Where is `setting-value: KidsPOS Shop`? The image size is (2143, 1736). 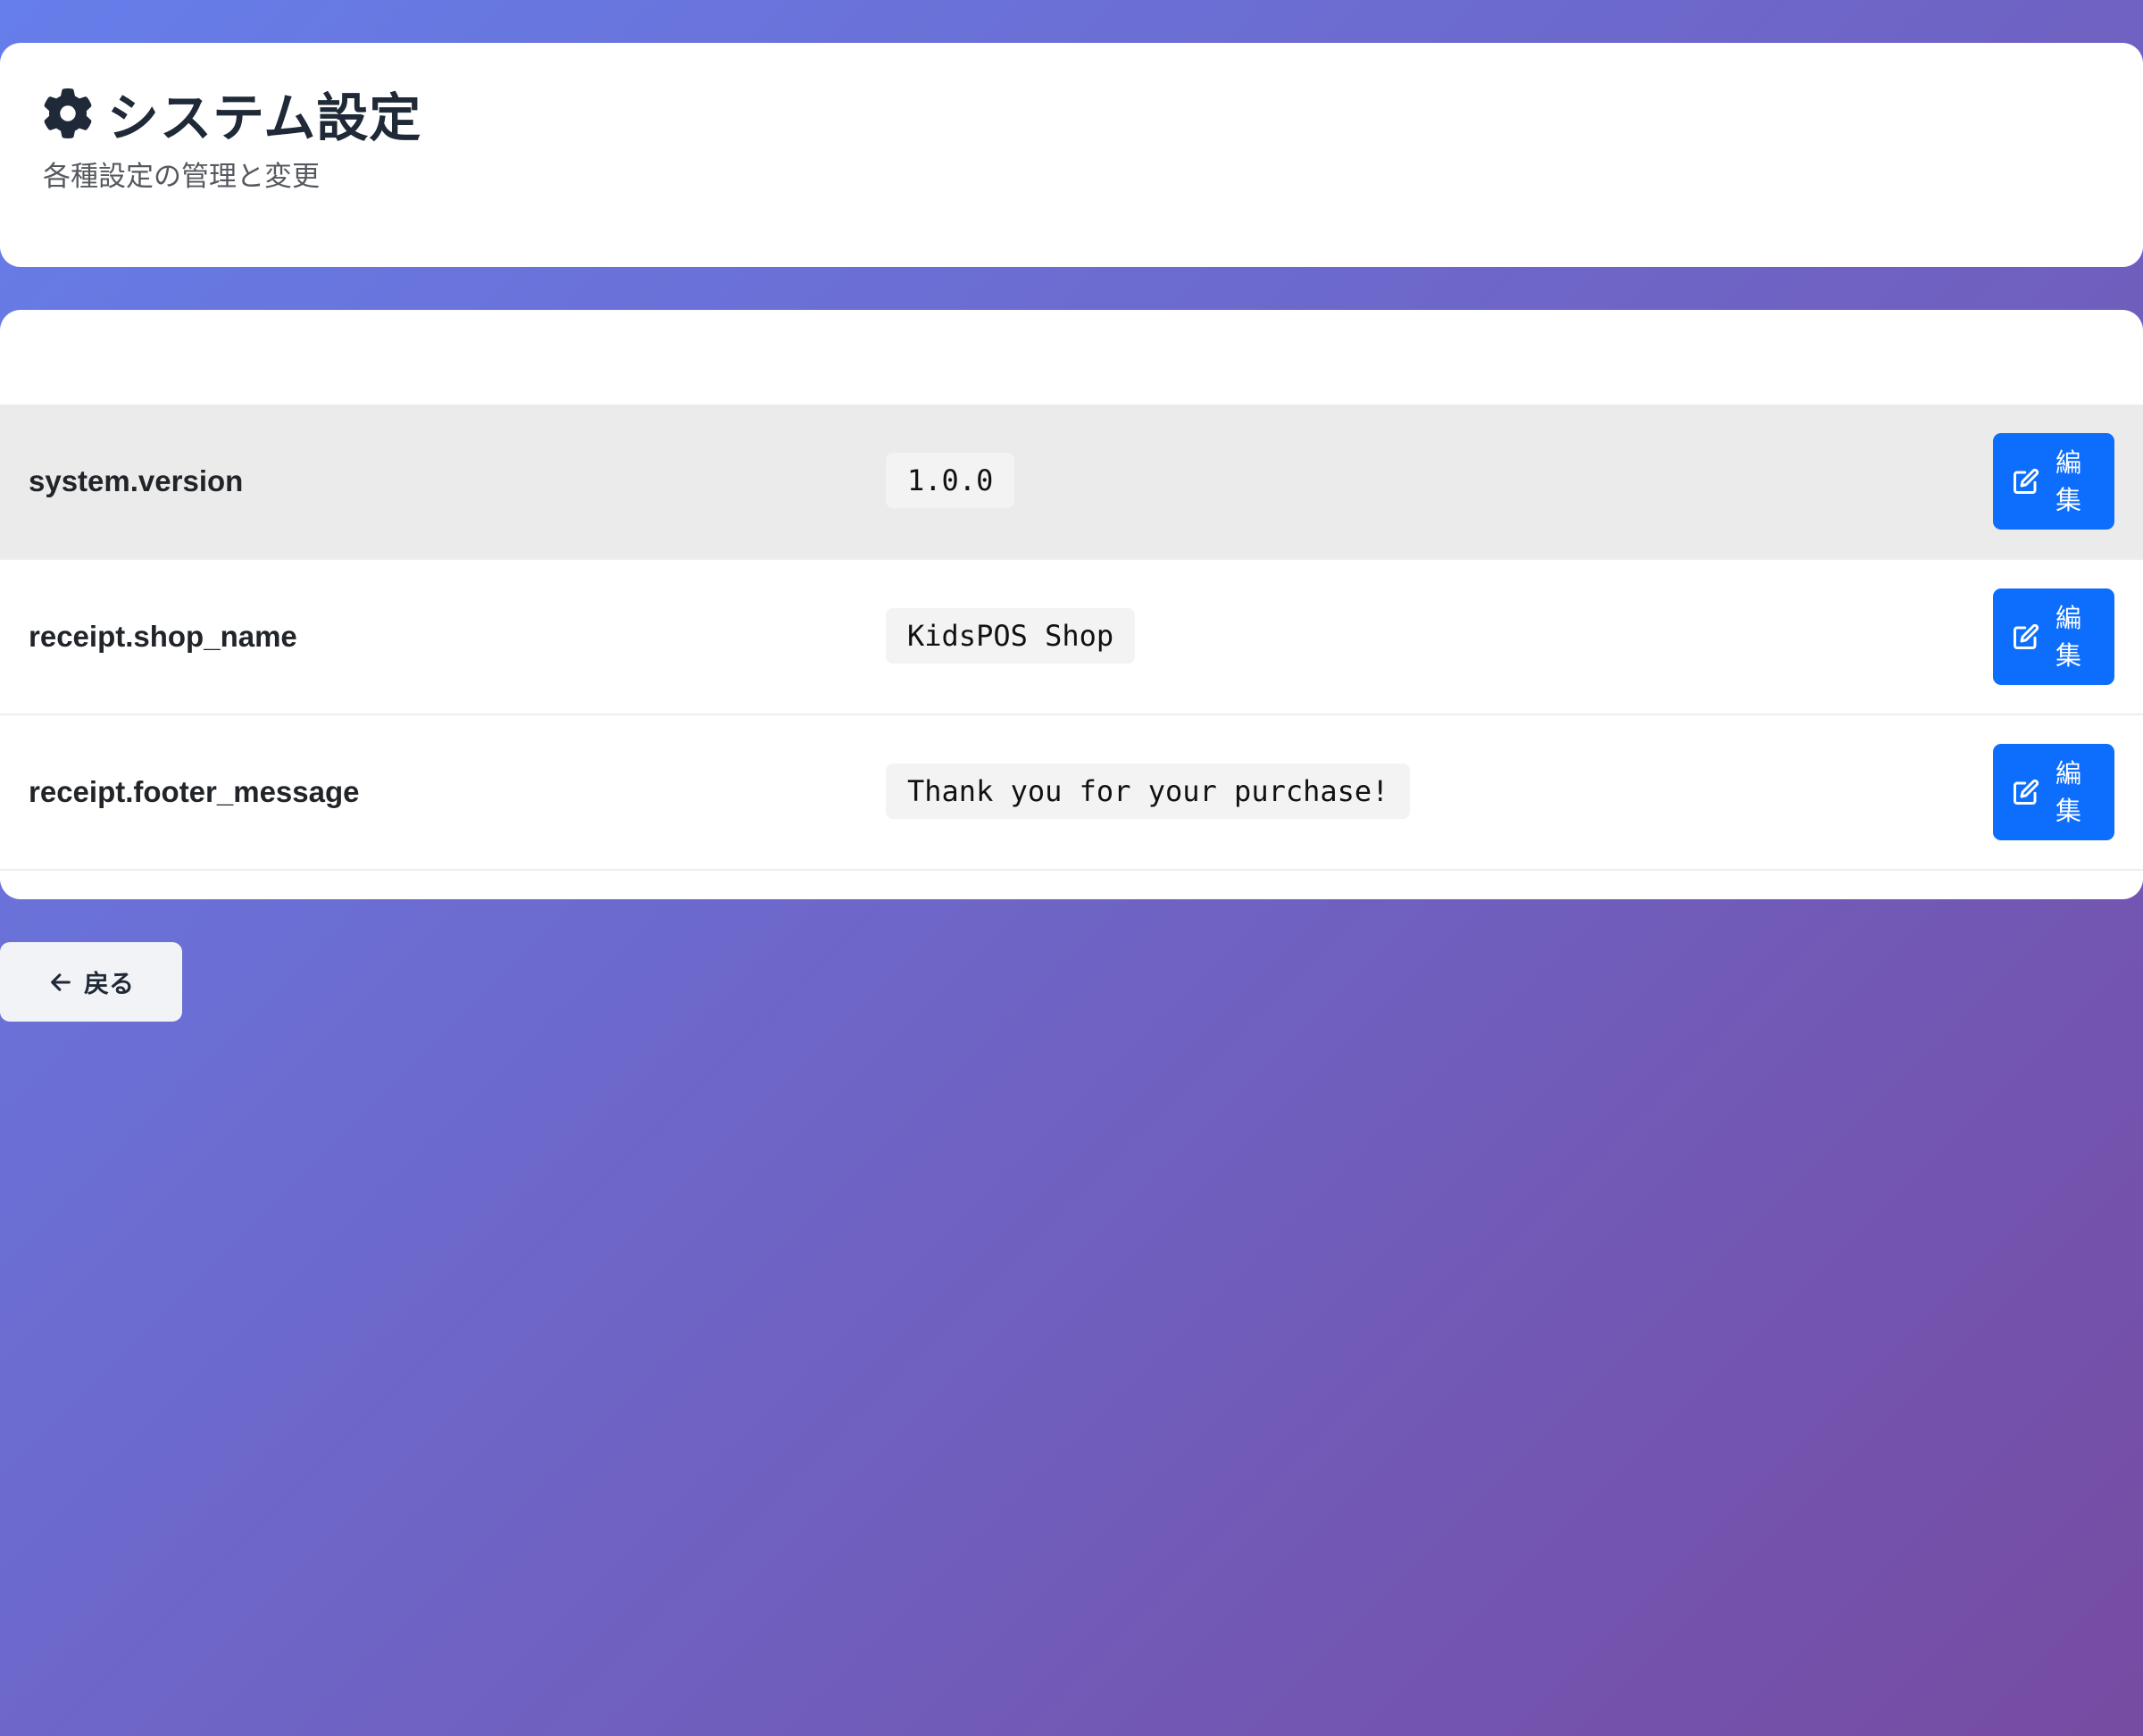
setting-value: KidsPOS Shop is located at coordinates (1011, 636).